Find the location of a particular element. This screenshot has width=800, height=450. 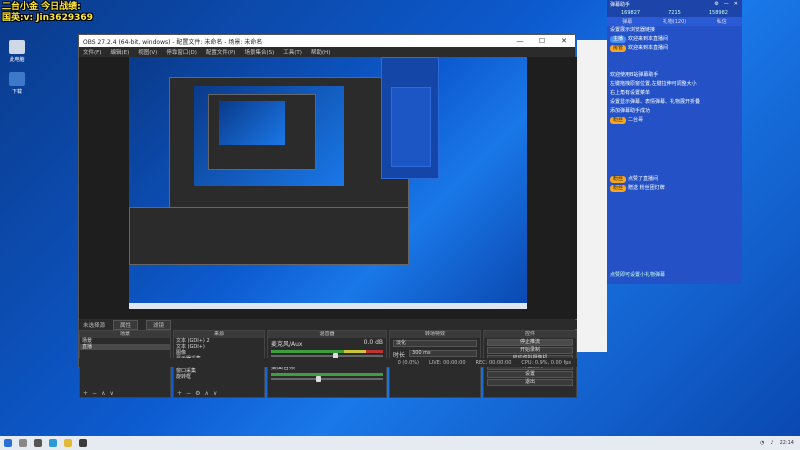

settings-button: 设置 is located at coordinates (530, 374).